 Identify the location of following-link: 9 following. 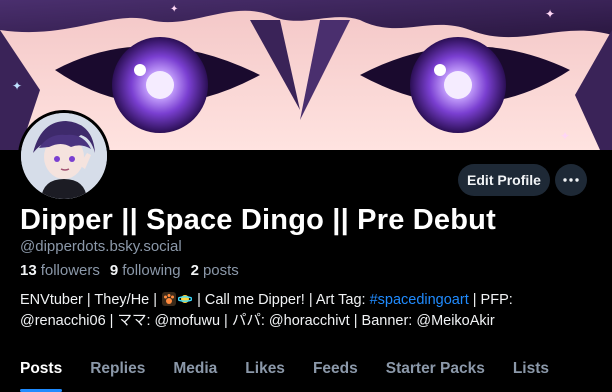
(145, 270).